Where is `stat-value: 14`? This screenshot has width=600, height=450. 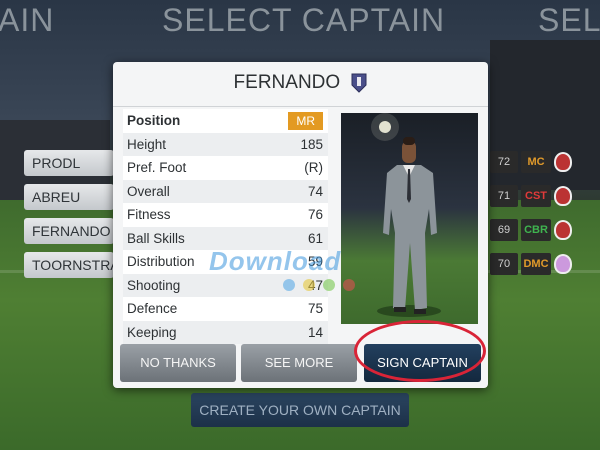
stat-value: 14 is located at coordinates (315, 332).